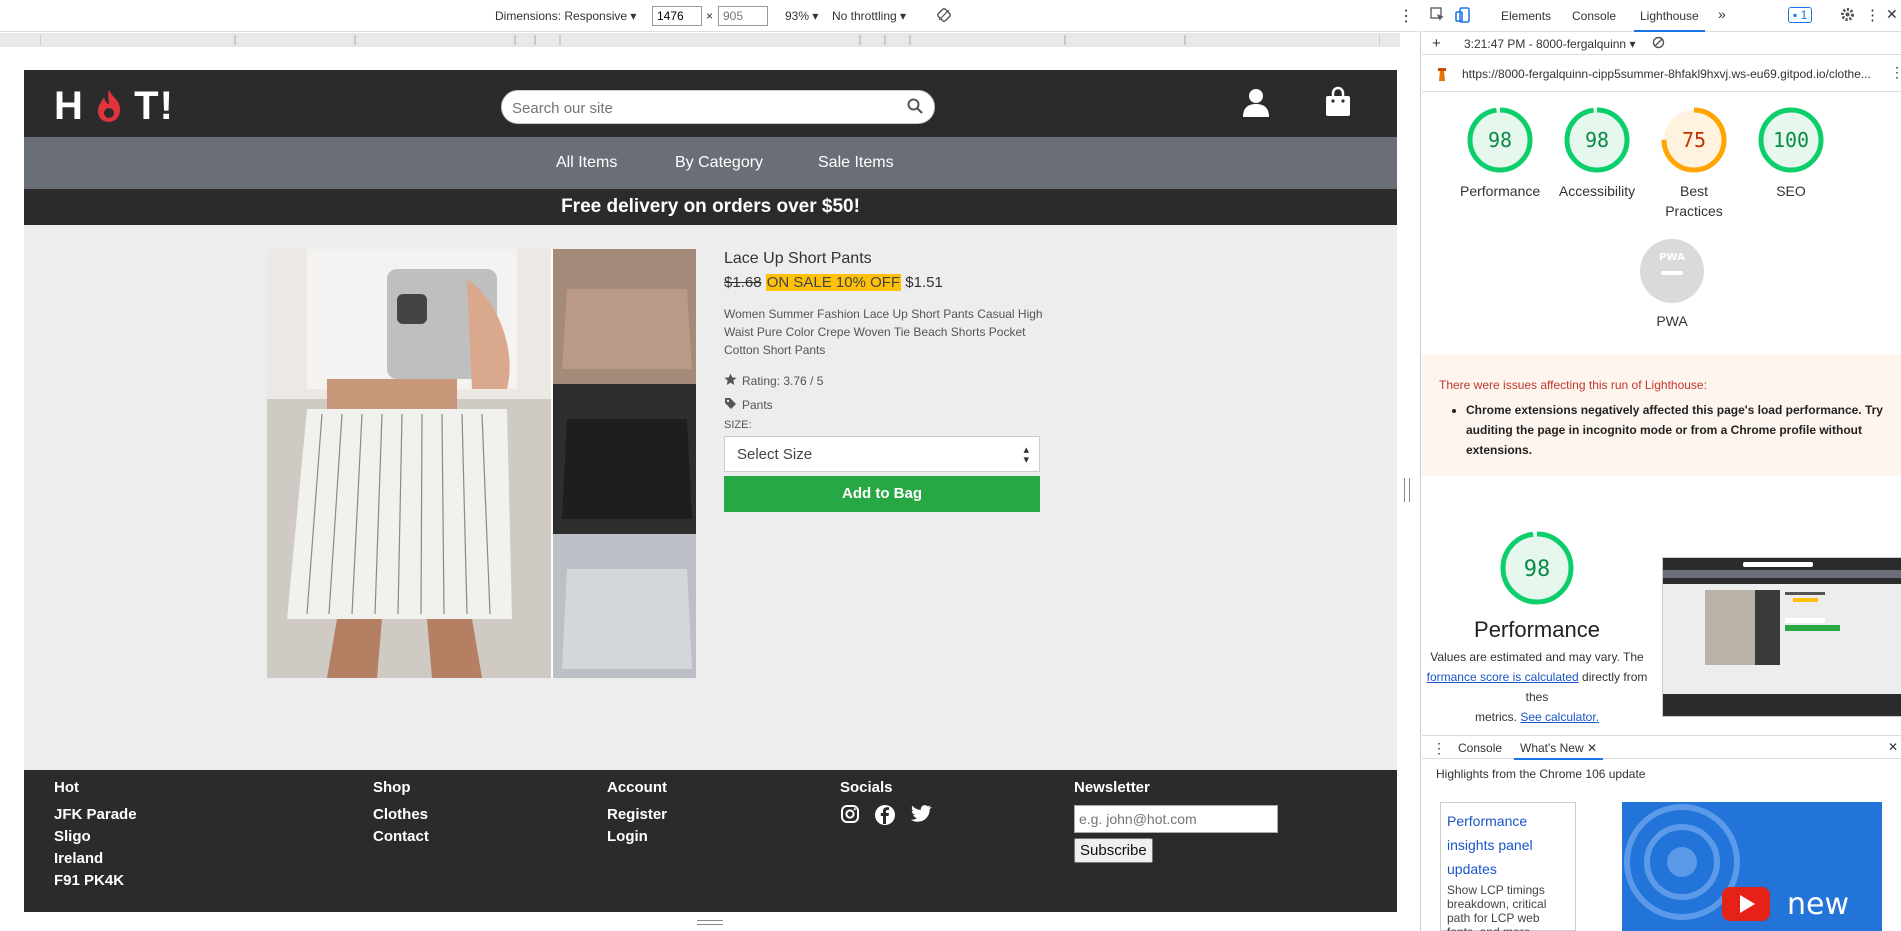  Describe the element at coordinates (921, 817) in the screenshot. I see `twitter-icon` at that location.